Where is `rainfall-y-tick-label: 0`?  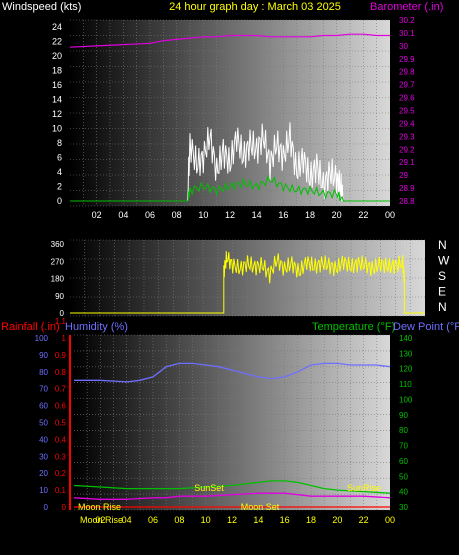
rainfall-y-tick-label: 0 is located at coordinates (64, 507).